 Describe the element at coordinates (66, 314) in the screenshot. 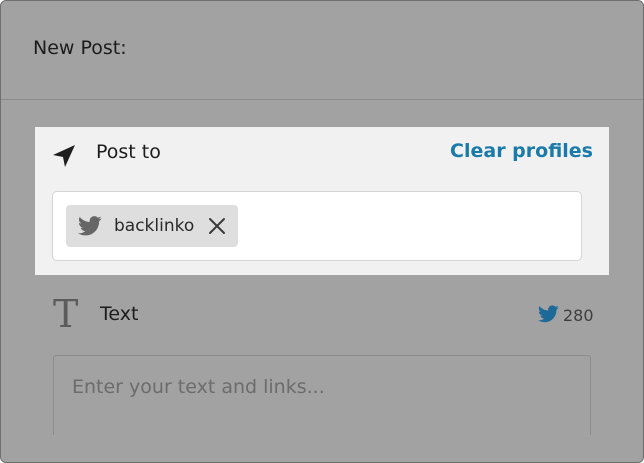

I see `text-T-icon: T` at that location.